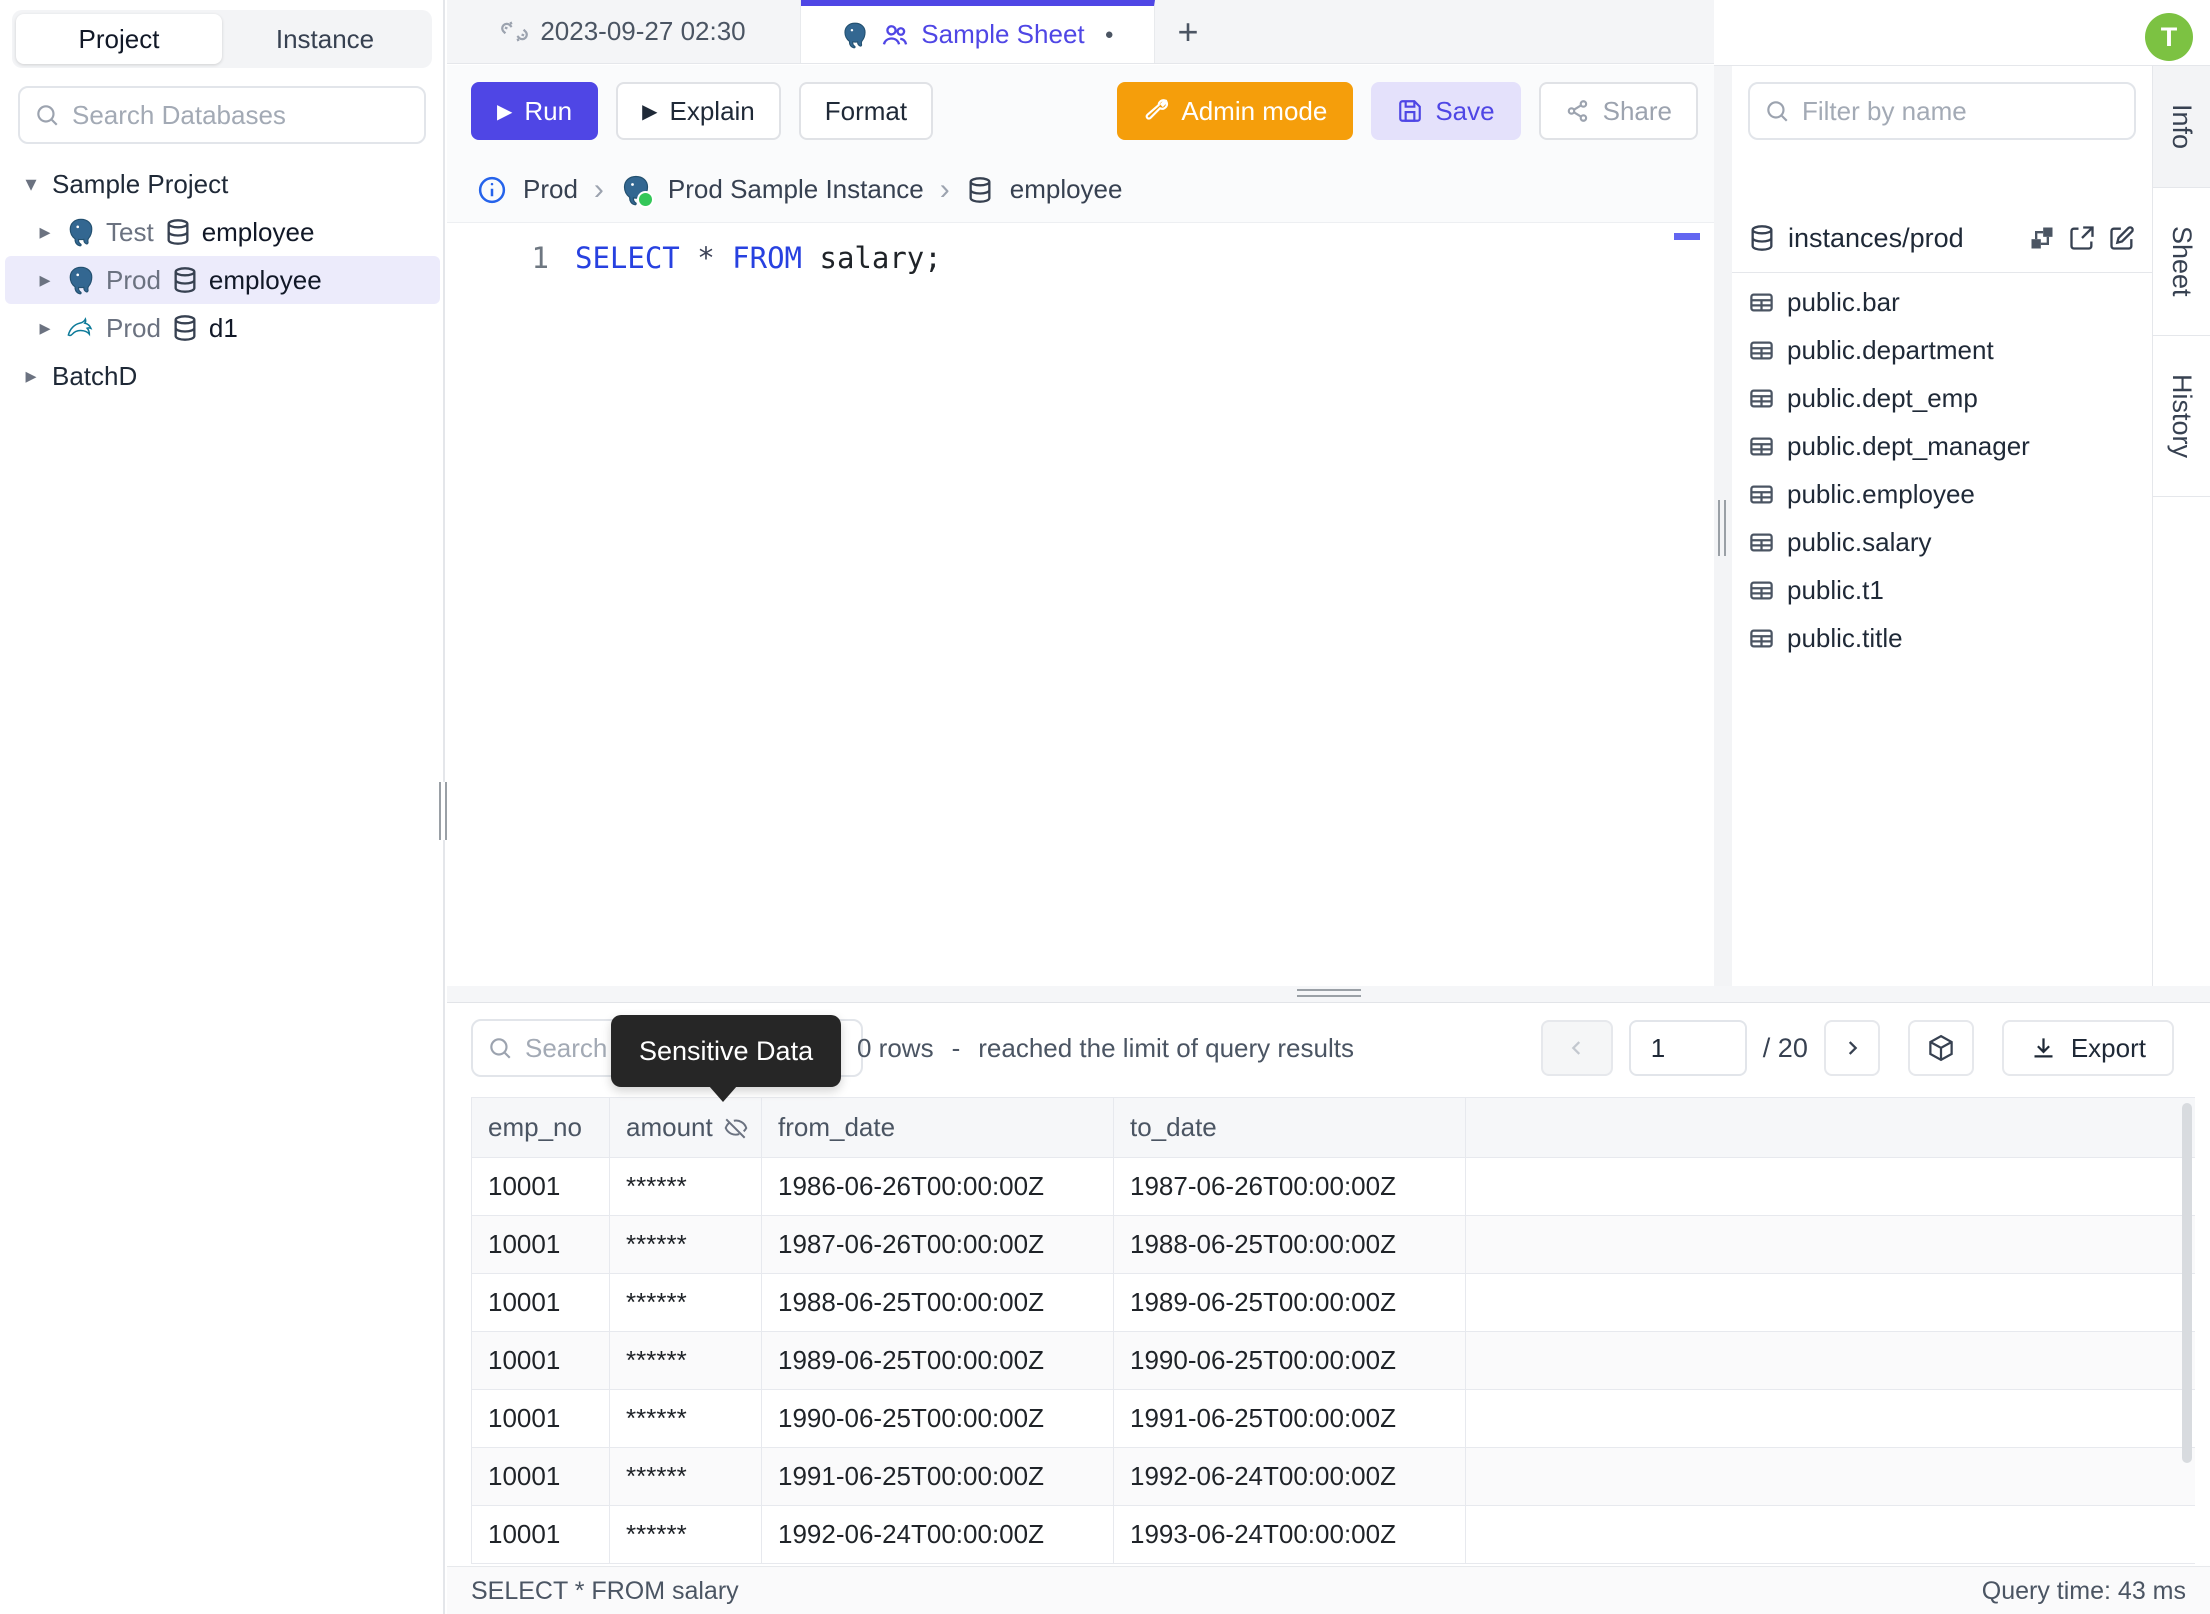  Describe the element at coordinates (222, 280) in the screenshot. I see `tree-item-prod-employee: ▸ Prod employee` at that location.